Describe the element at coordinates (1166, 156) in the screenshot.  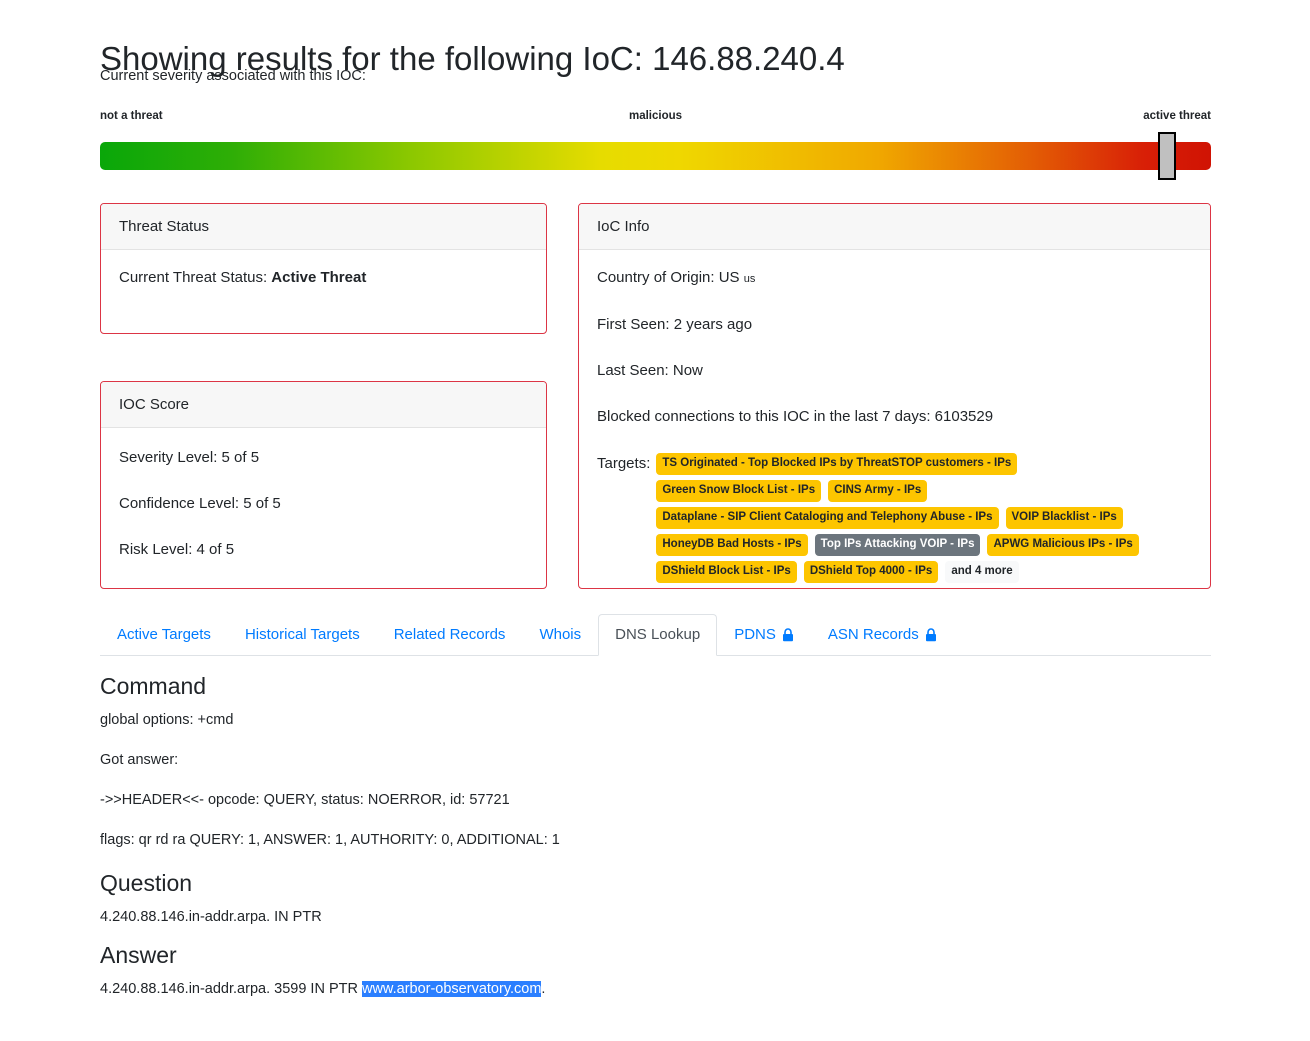
I see `severity-slider-handle` at that location.